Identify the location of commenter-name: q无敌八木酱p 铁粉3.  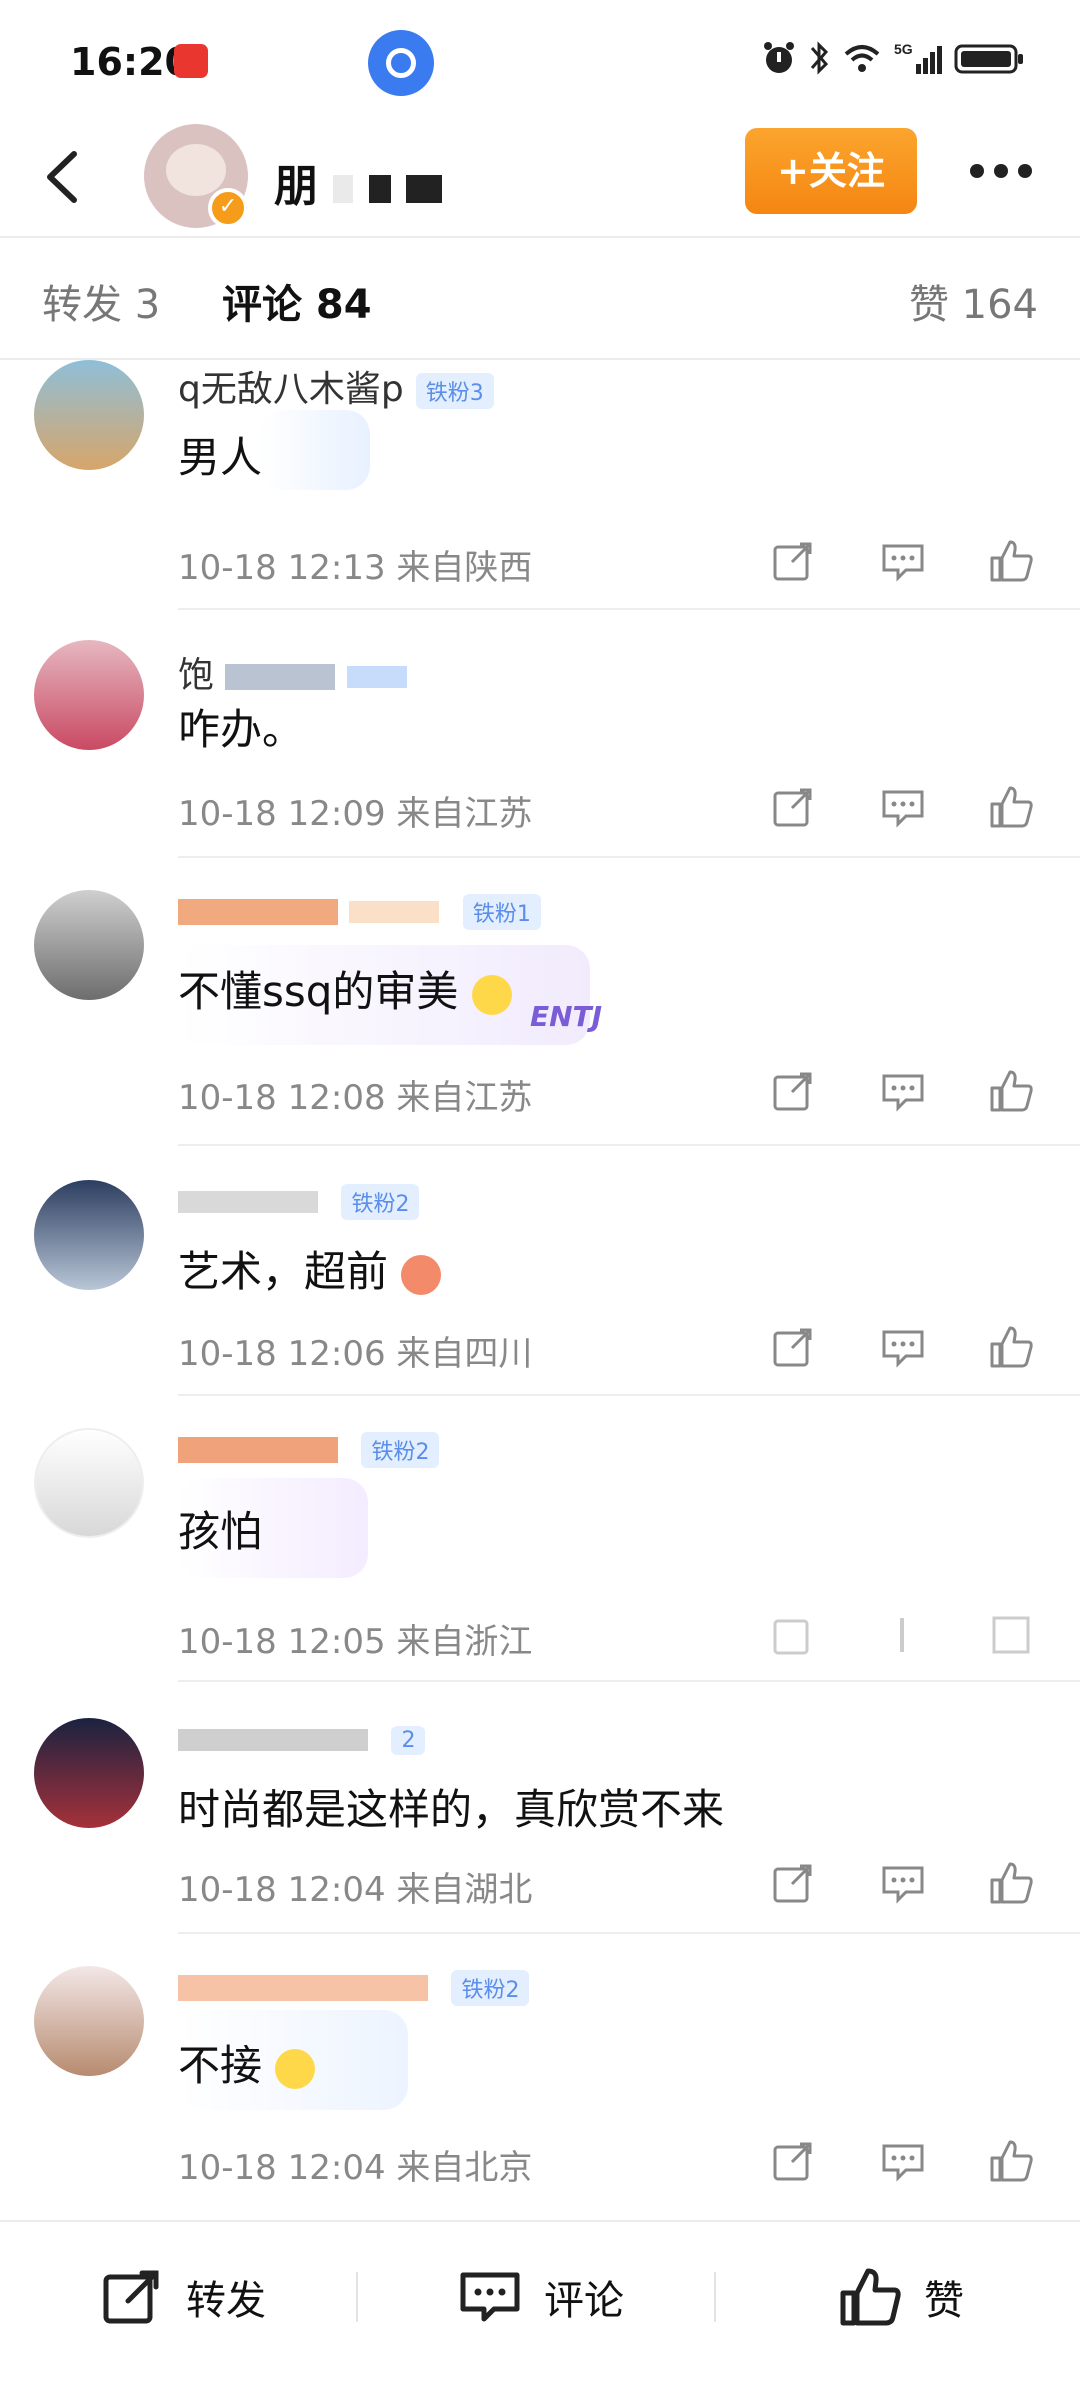
(336, 386).